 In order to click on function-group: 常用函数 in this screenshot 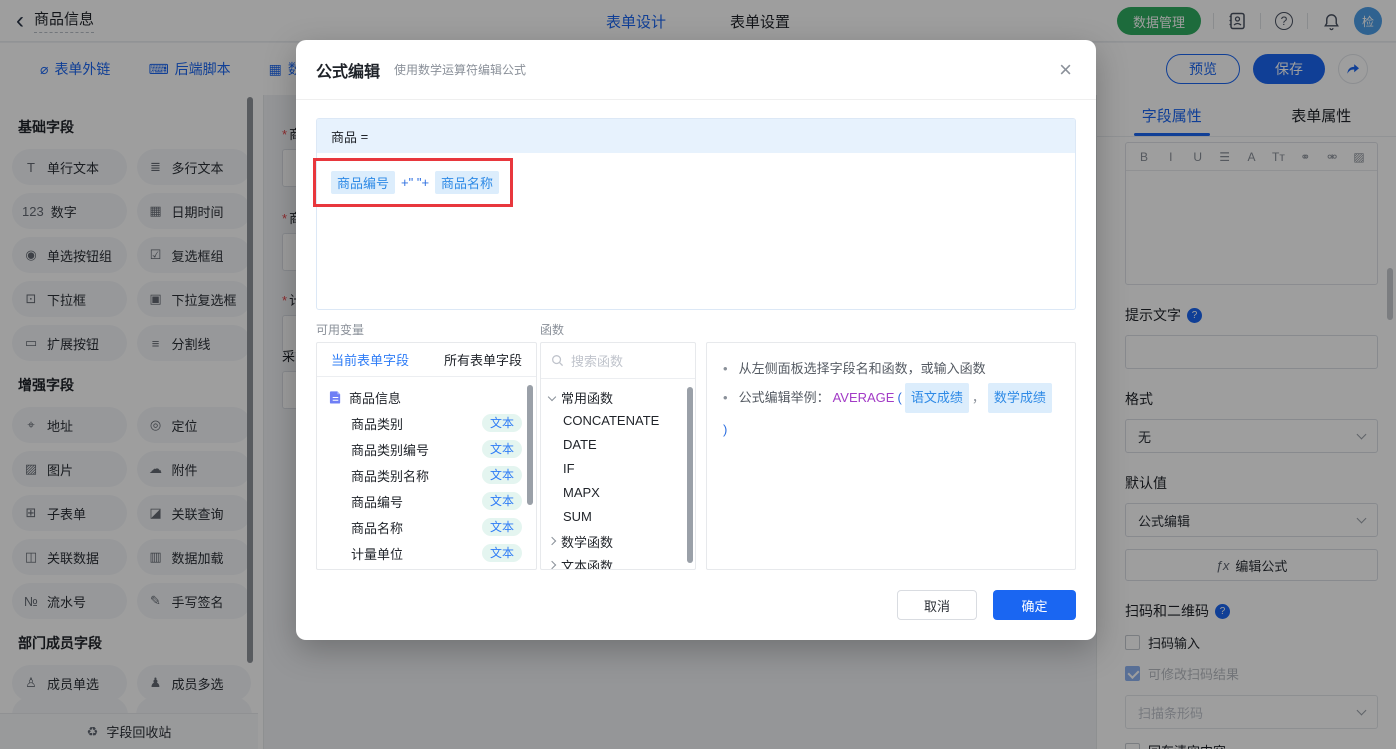, I will do `click(618, 397)`.